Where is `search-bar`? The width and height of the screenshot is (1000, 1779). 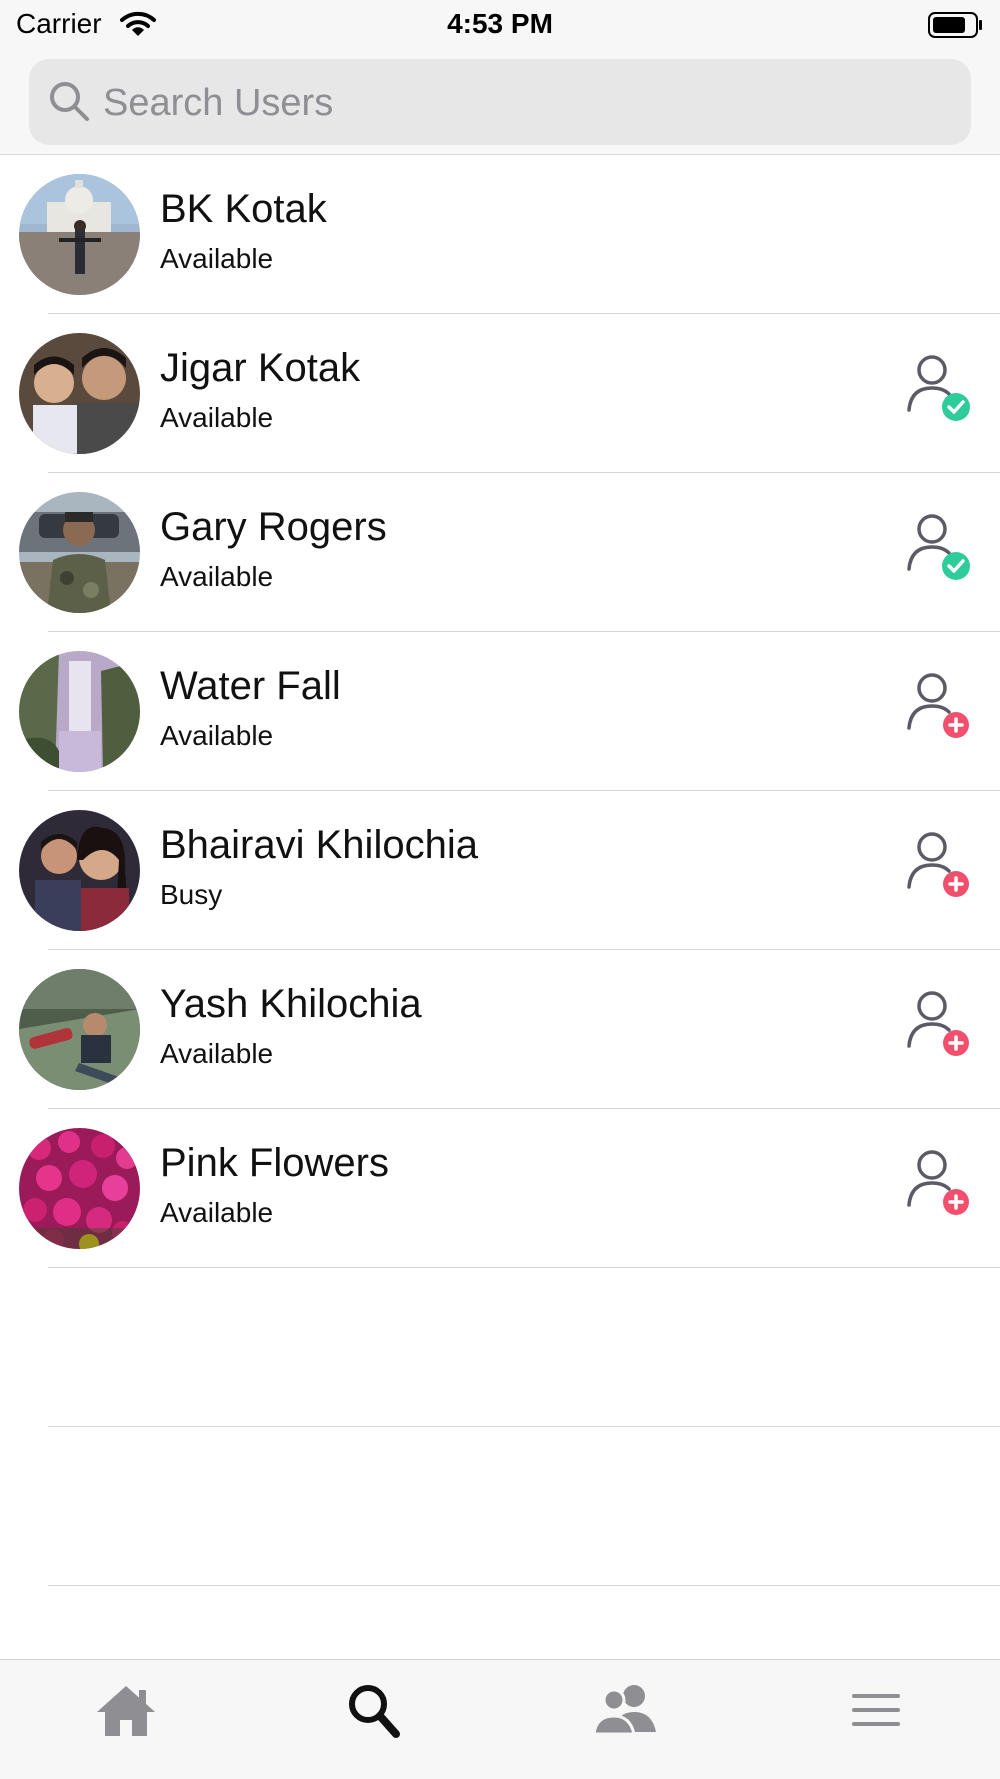 search-bar is located at coordinates (500, 103).